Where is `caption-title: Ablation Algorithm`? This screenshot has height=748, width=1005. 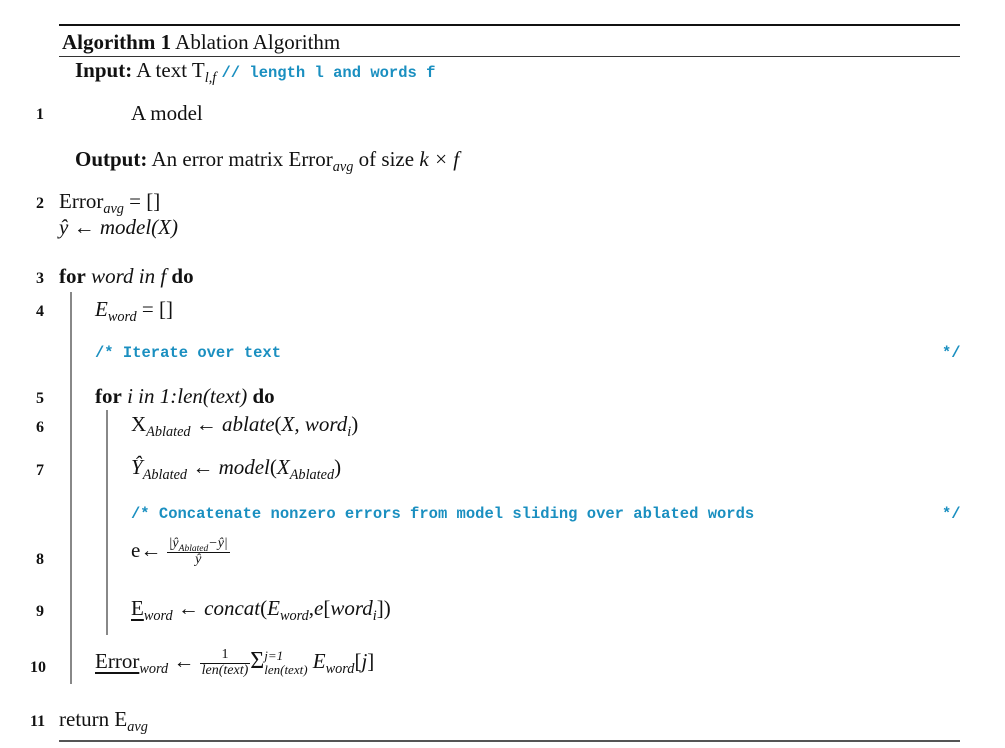 caption-title: Ablation Algorithm is located at coordinates (258, 42).